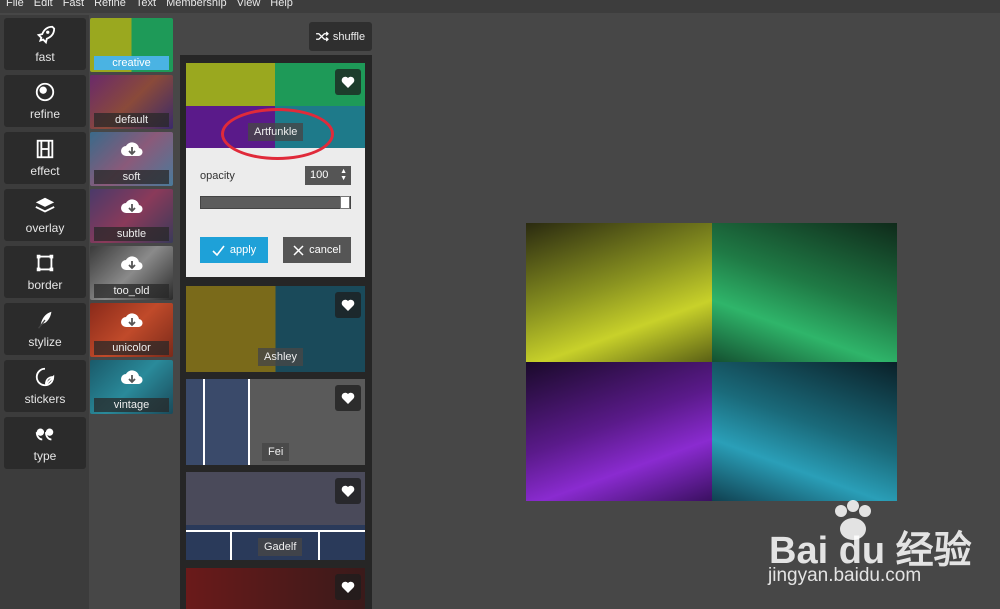 Image resolution: width=1000 pixels, height=609 pixels. Describe the element at coordinates (804, 292) in the screenshot. I see `preview-quad-green` at that location.